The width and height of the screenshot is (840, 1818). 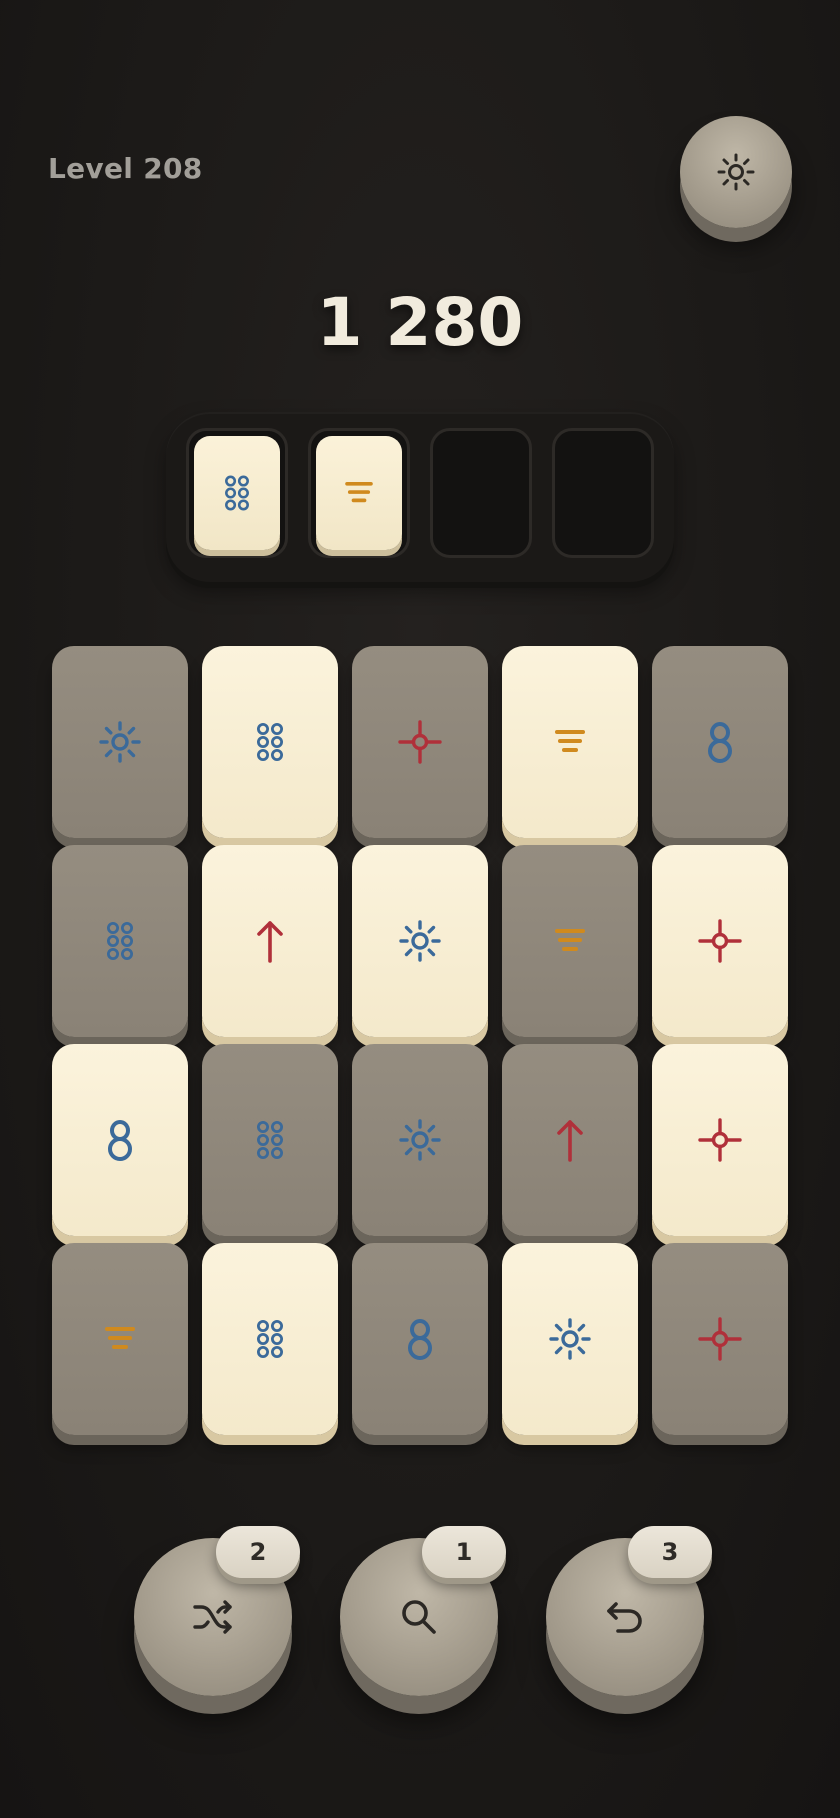 I want to click on undo-button: 3, so click(x=631, y=1622).